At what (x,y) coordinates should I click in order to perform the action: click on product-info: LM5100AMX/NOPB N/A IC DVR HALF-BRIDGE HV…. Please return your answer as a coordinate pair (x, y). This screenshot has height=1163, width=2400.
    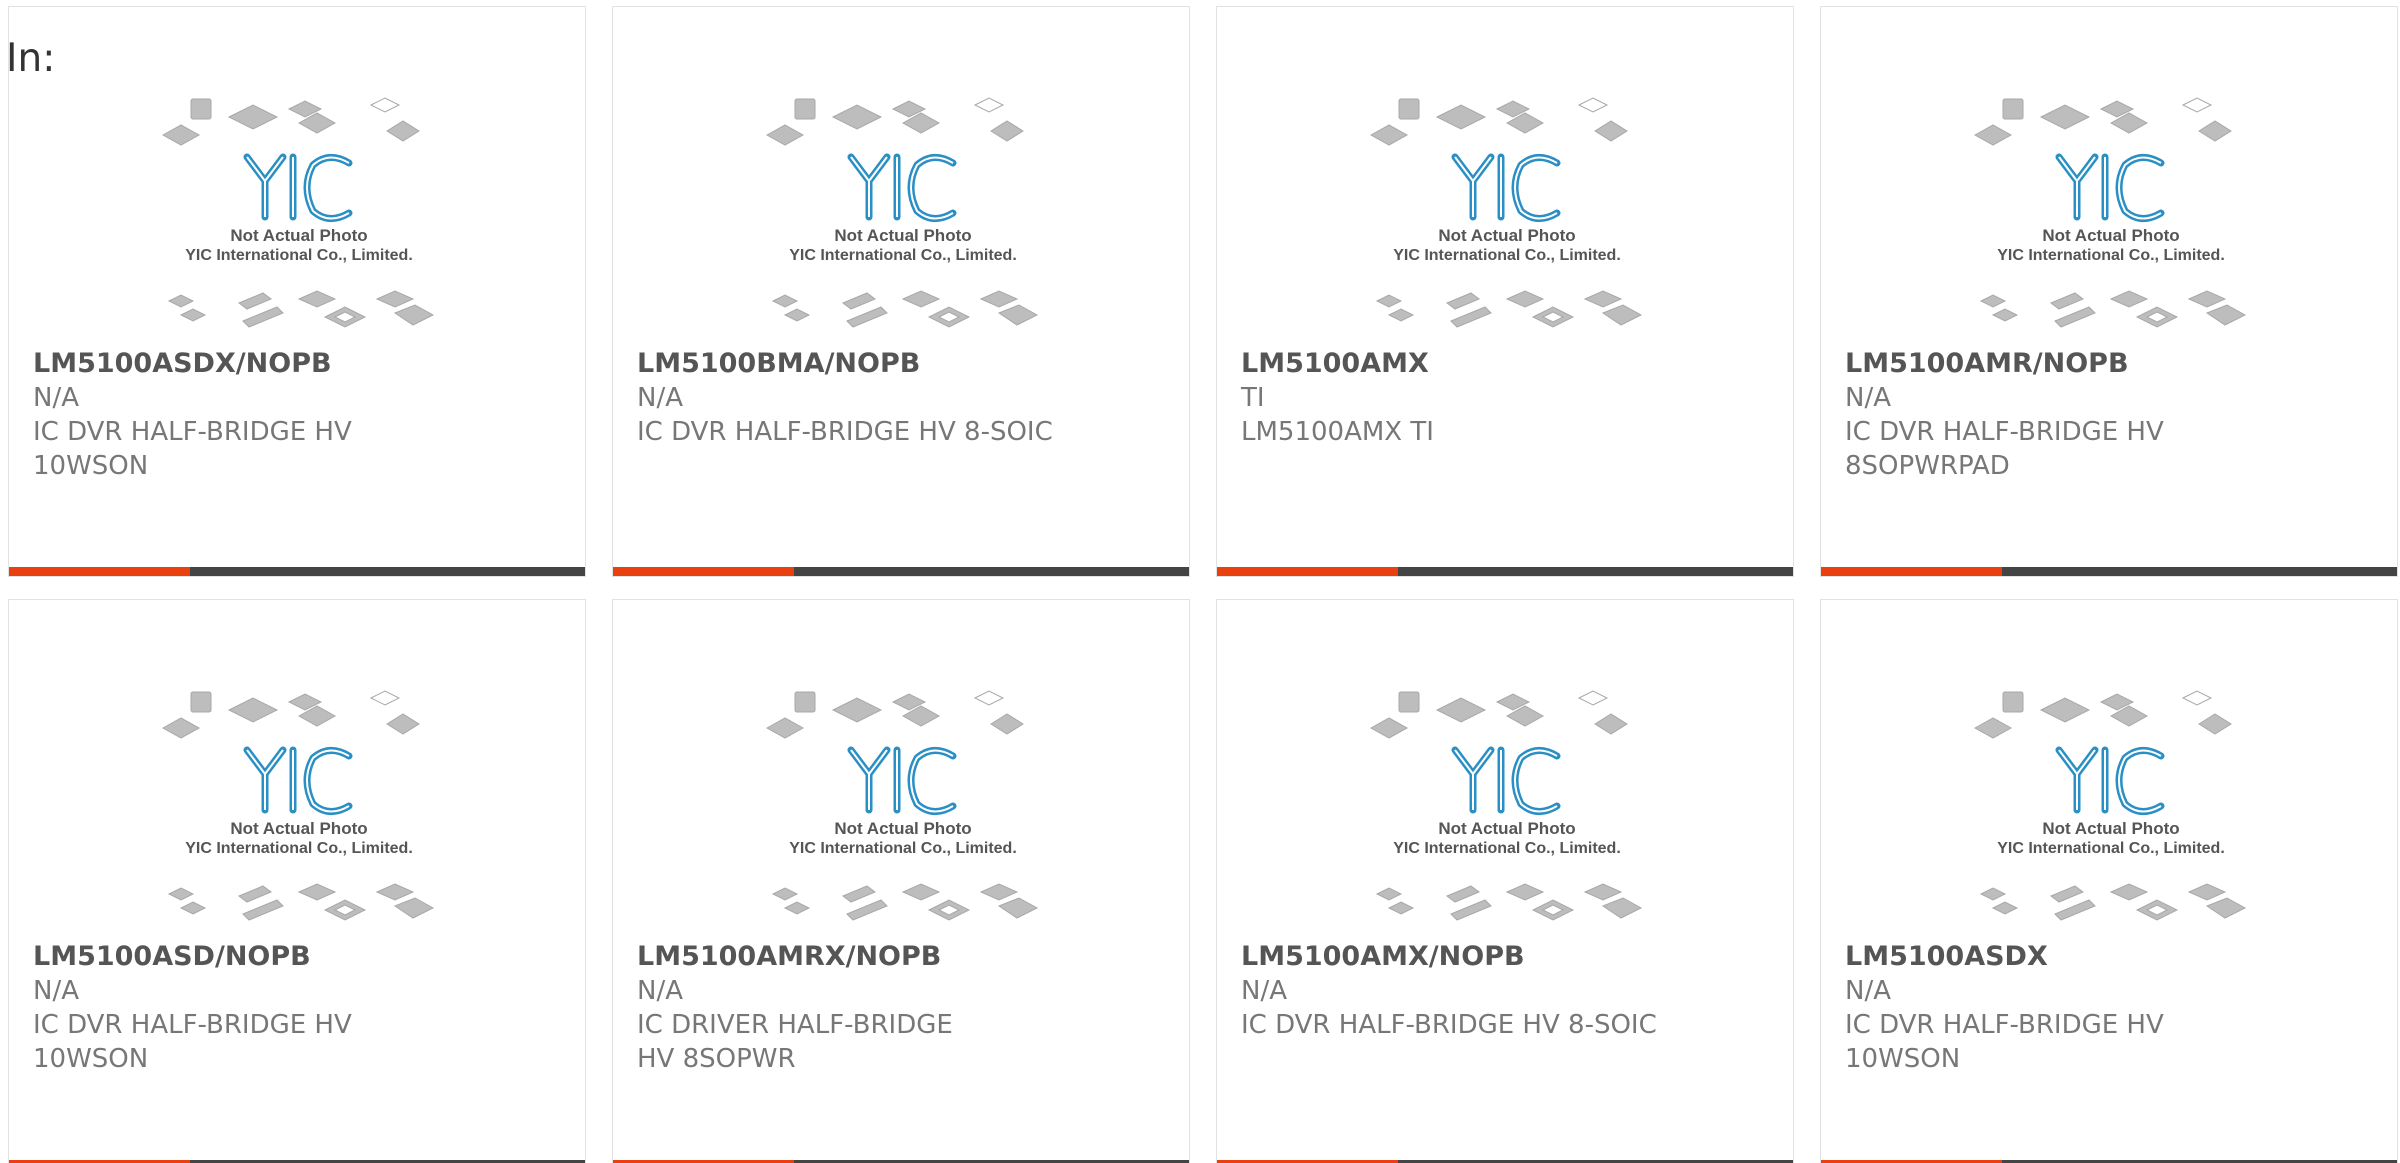
    Looking at the image, I should click on (1501, 991).